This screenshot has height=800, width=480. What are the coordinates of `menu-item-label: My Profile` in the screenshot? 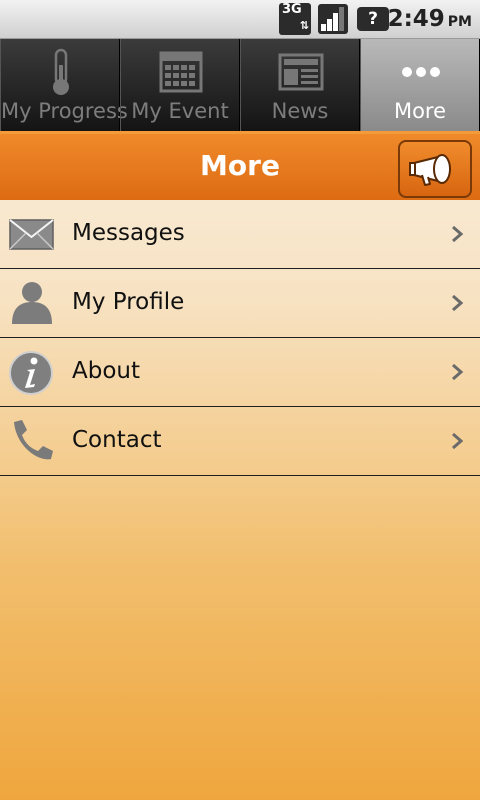 It's located at (128, 302).